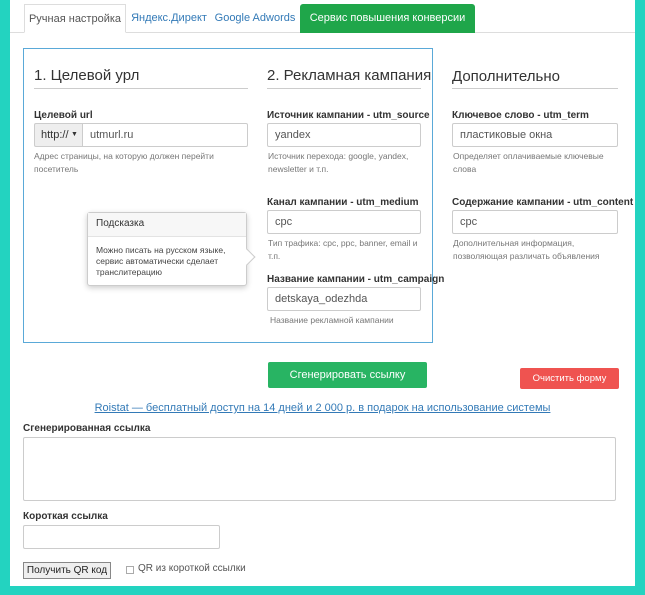 The width and height of the screenshot is (645, 595). What do you see at coordinates (87, 75) in the screenshot?
I see `section1-title: 1. Целевой урл` at bounding box center [87, 75].